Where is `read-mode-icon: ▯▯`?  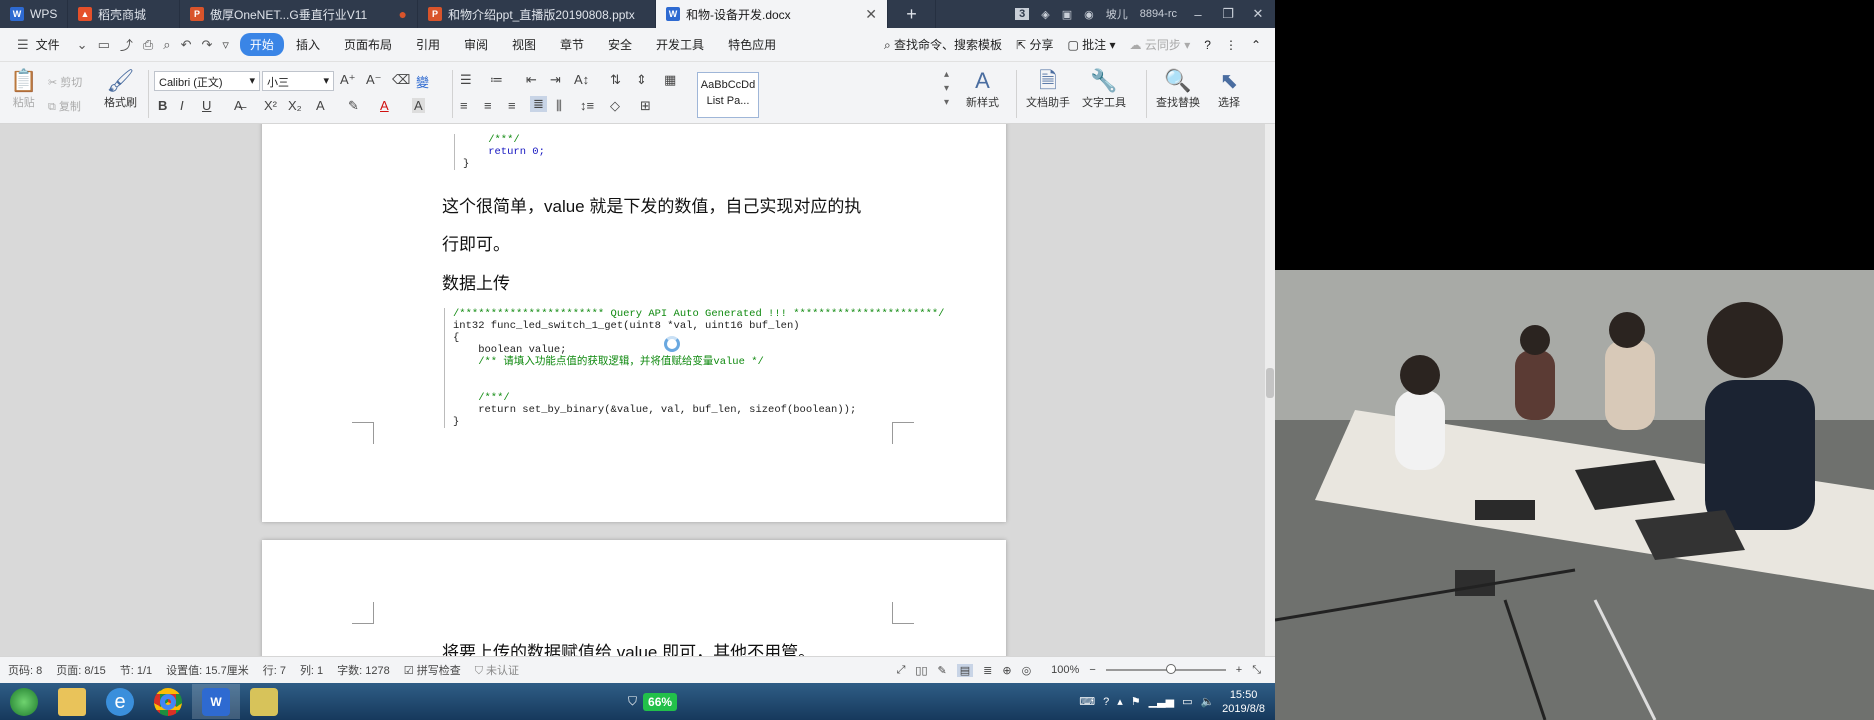 read-mode-icon: ▯▯ is located at coordinates (921, 670).